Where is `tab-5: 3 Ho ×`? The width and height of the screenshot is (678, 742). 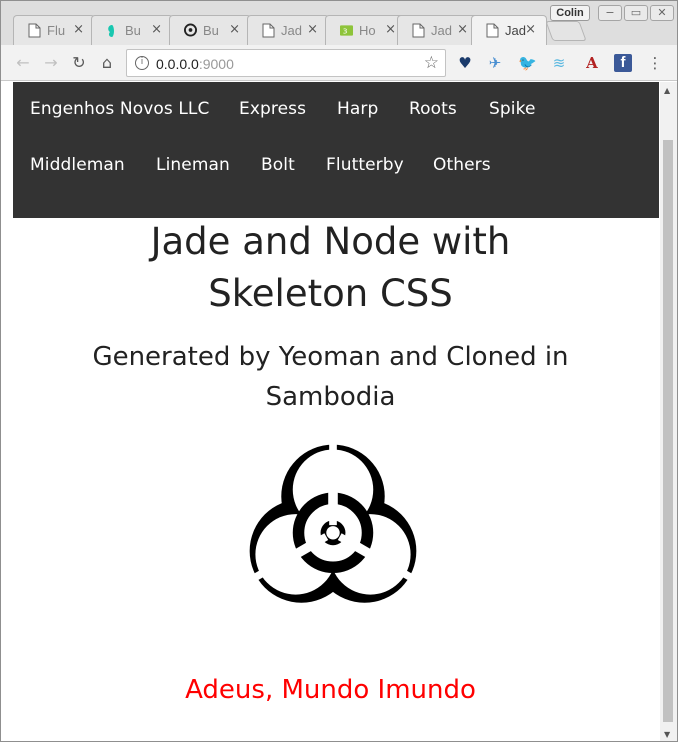
tab-5: 3 Ho × is located at coordinates (366, 30).